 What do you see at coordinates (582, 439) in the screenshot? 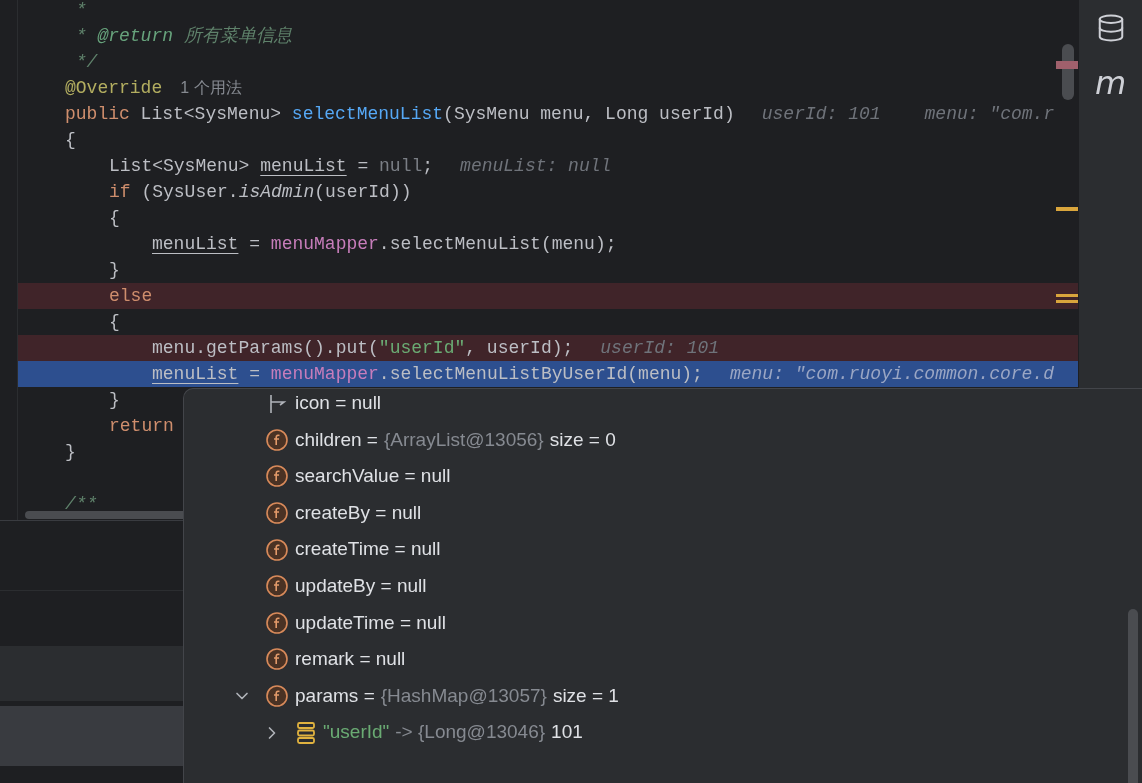
I see `variable-text: size = 0` at bounding box center [582, 439].